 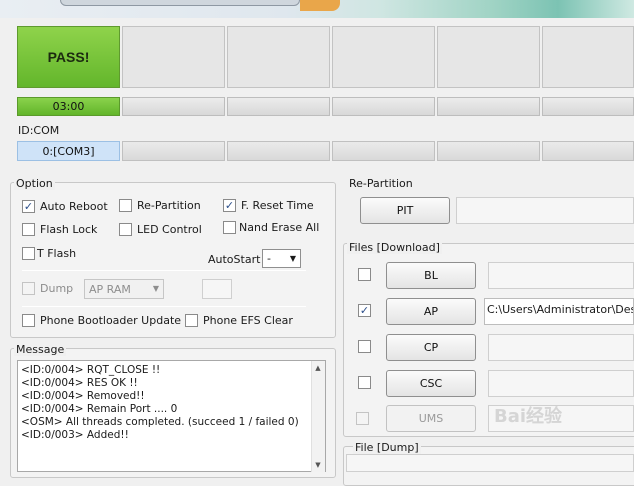 I want to click on log-line: <ID:0/004> Remain Port .... 0, so click(x=99, y=409).